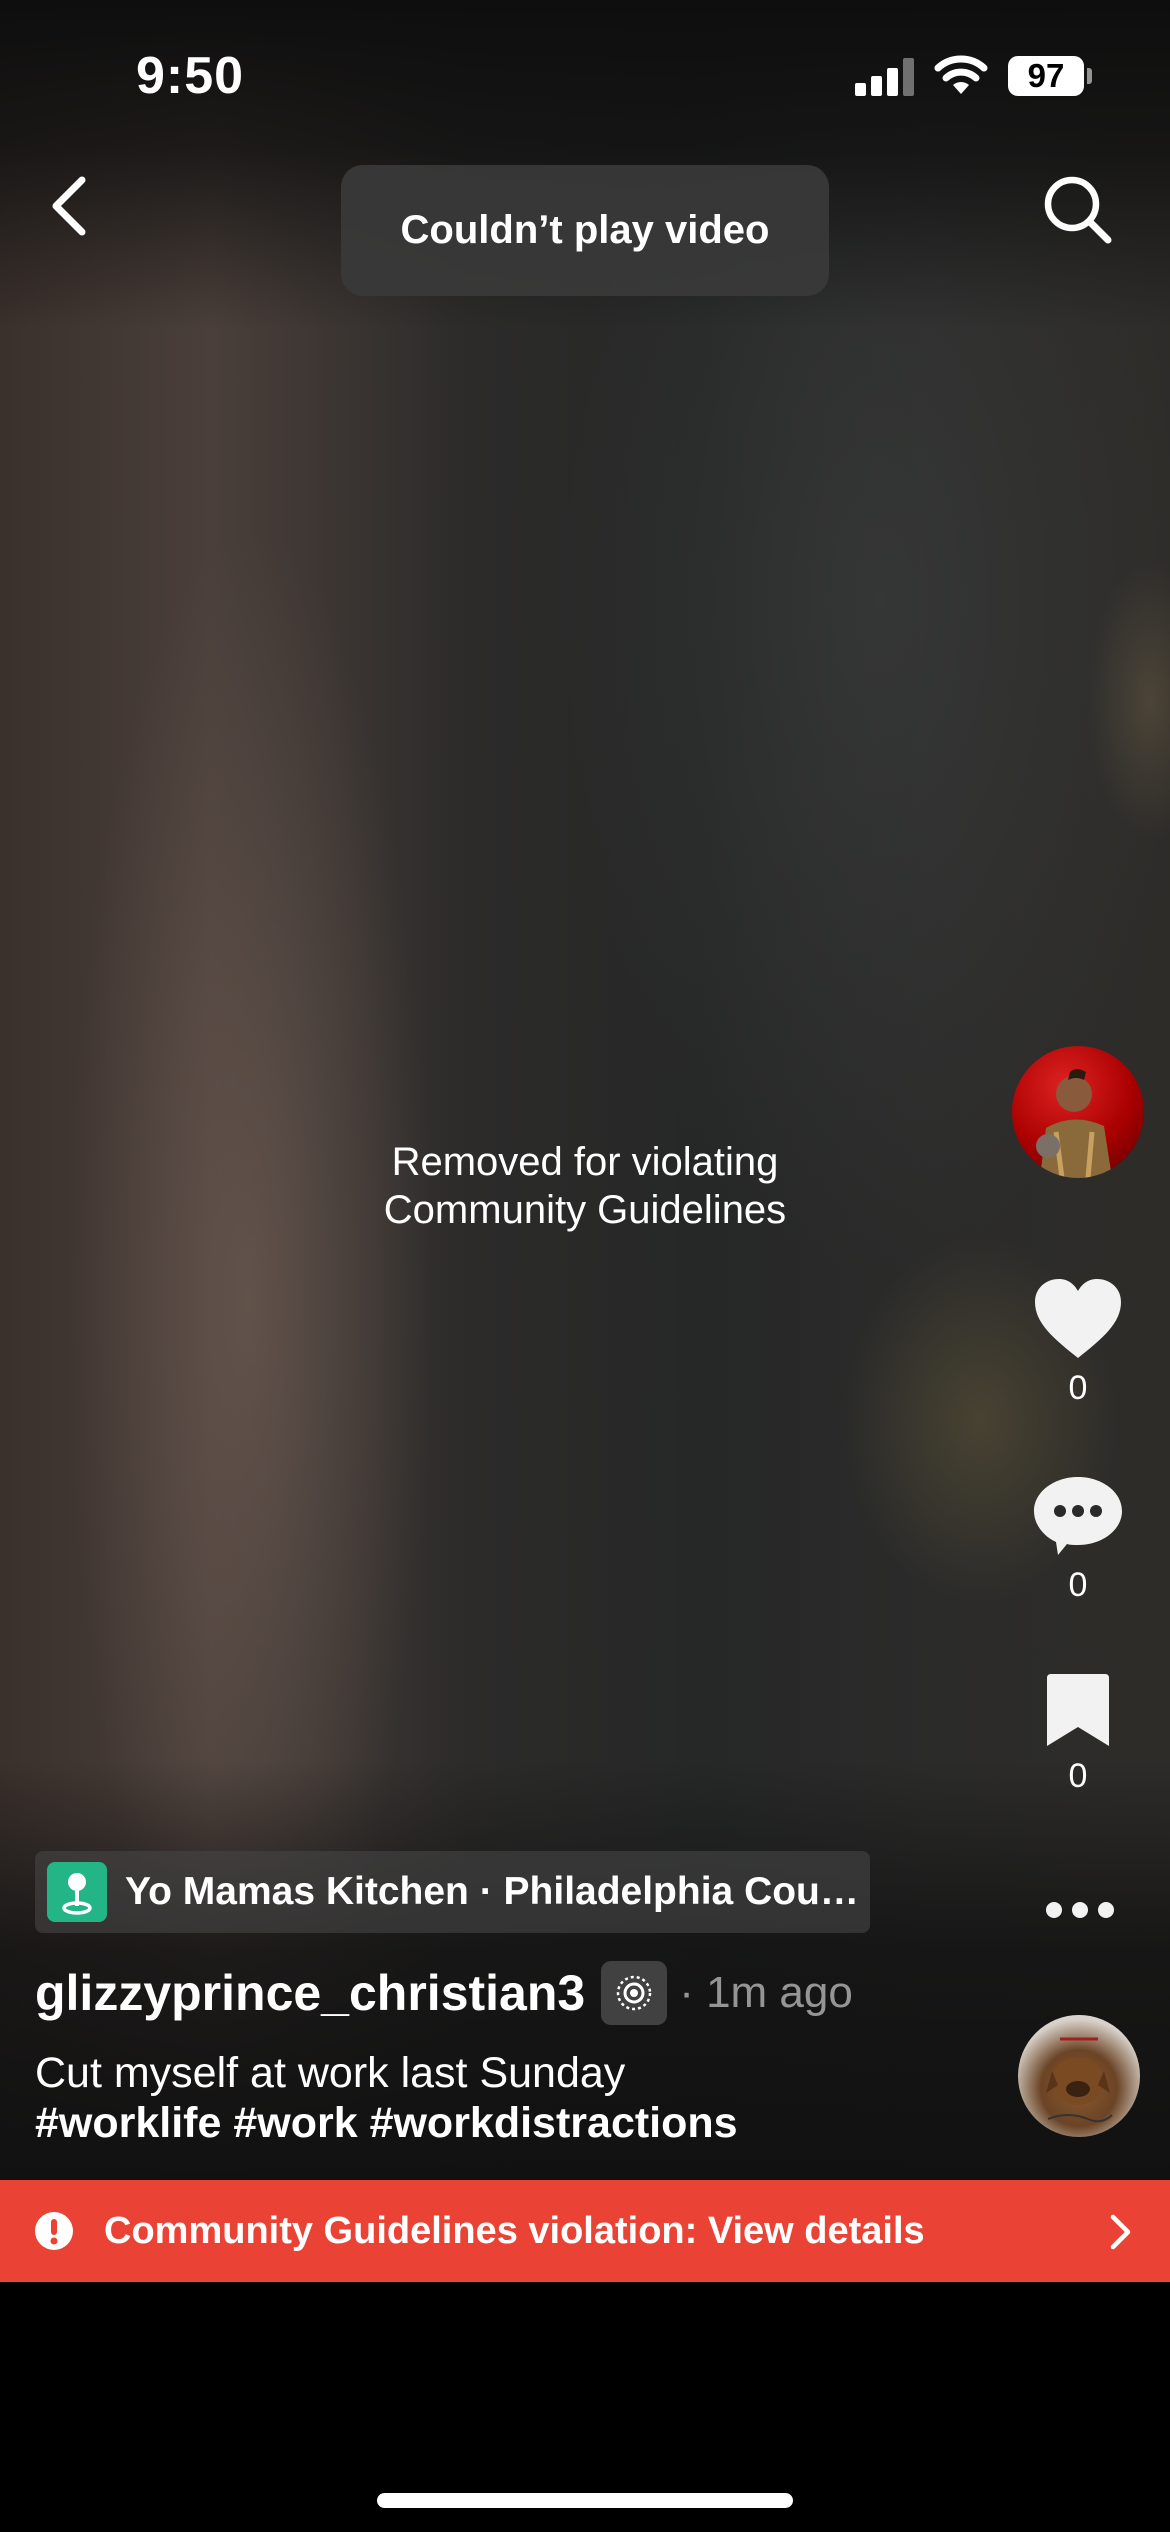 This screenshot has height=2532, width=1170. What do you see at coordinates (1074, 1123) in the screenshot?
I see `avatar-image` at bounding box center [1074, 1123].